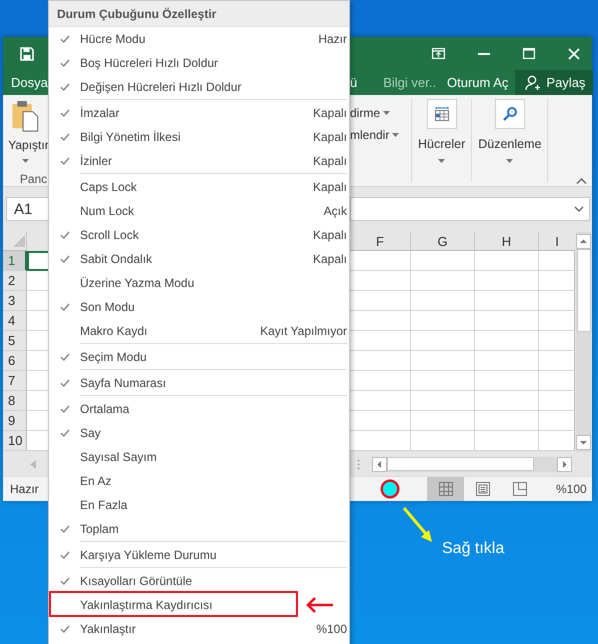  Describe the element at coordinates (507, 241) in the screenshot. I see `column-header: H` at that location.